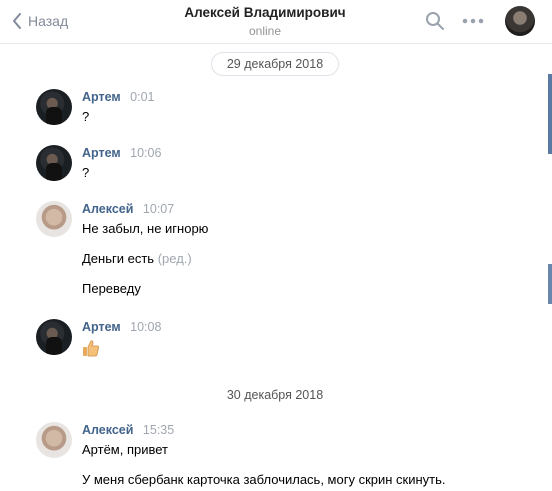 The image size is (552, 491). I want to click on back-button: Назад, so click(40, 21).